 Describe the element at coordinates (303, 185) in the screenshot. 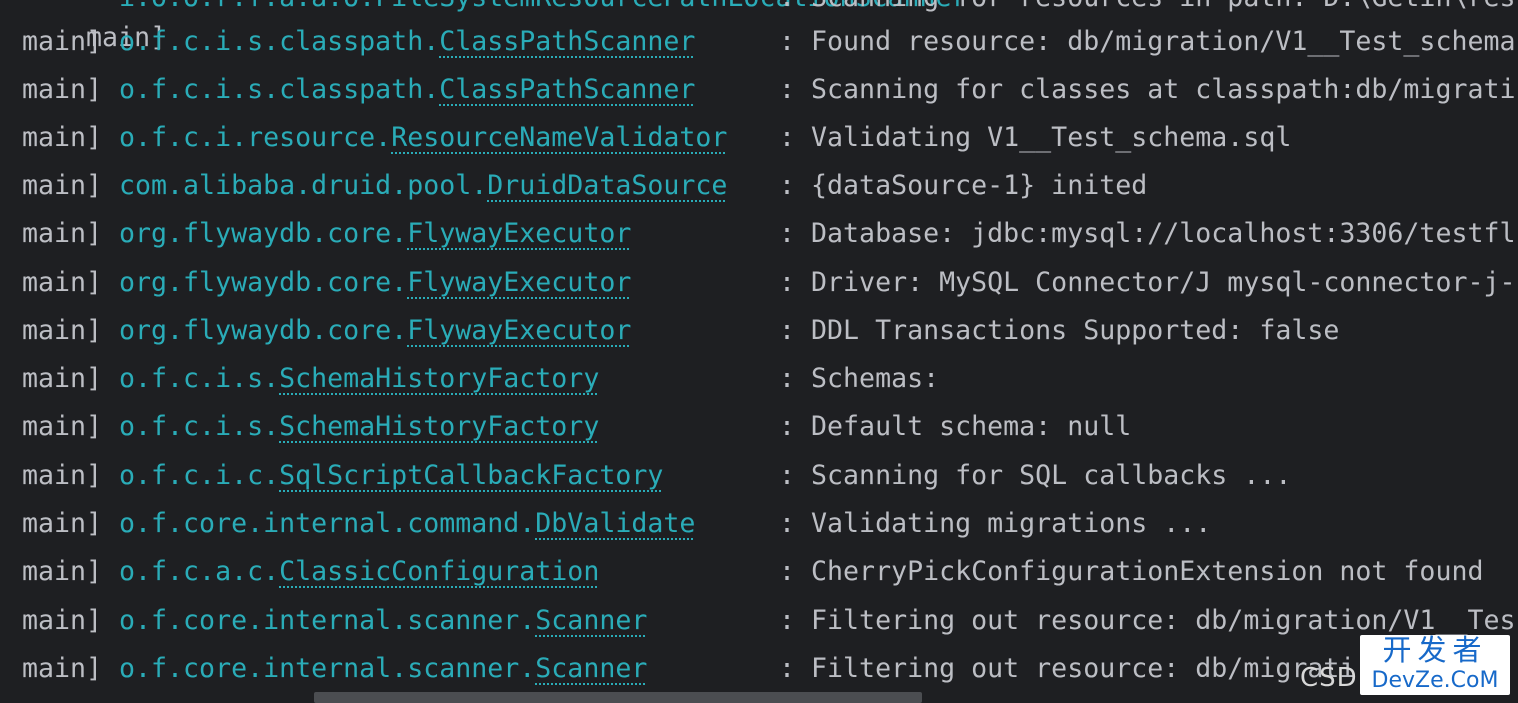

I see `logger-package: com.alibaba.druid.pool.` at that location.